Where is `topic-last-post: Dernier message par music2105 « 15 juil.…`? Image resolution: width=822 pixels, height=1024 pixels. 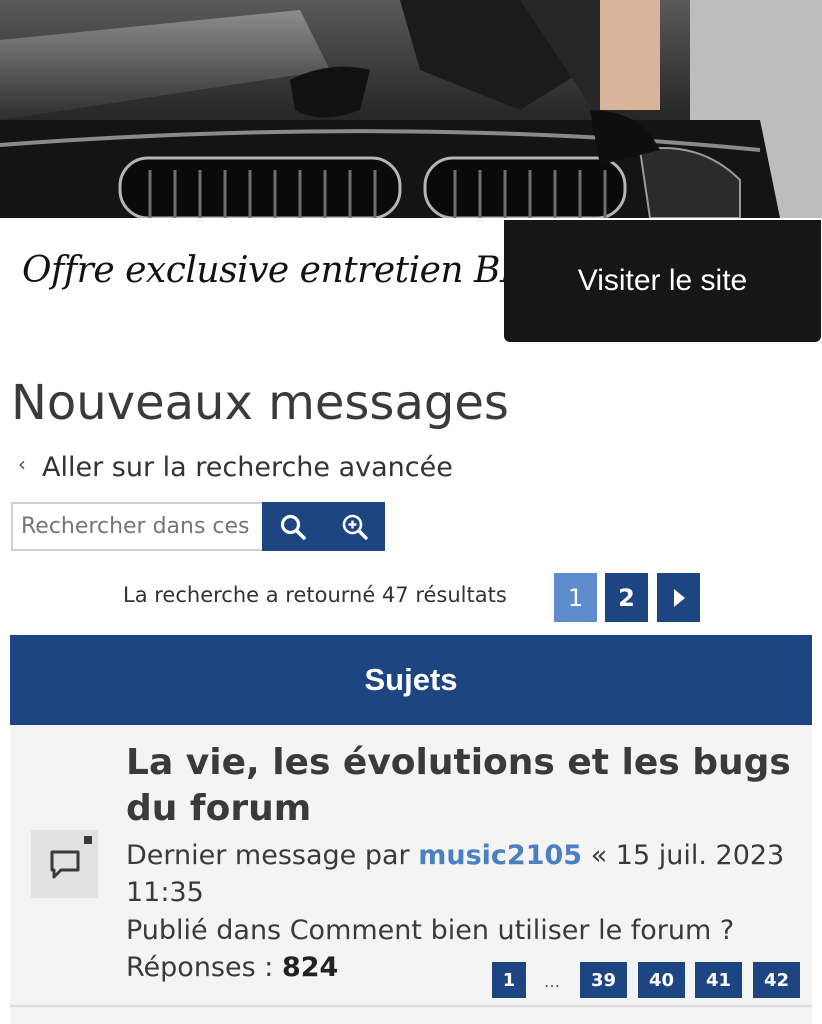 topic-last-post: Dernier message par music2105 « 15 juil.… is located at coordinates (466, 874).